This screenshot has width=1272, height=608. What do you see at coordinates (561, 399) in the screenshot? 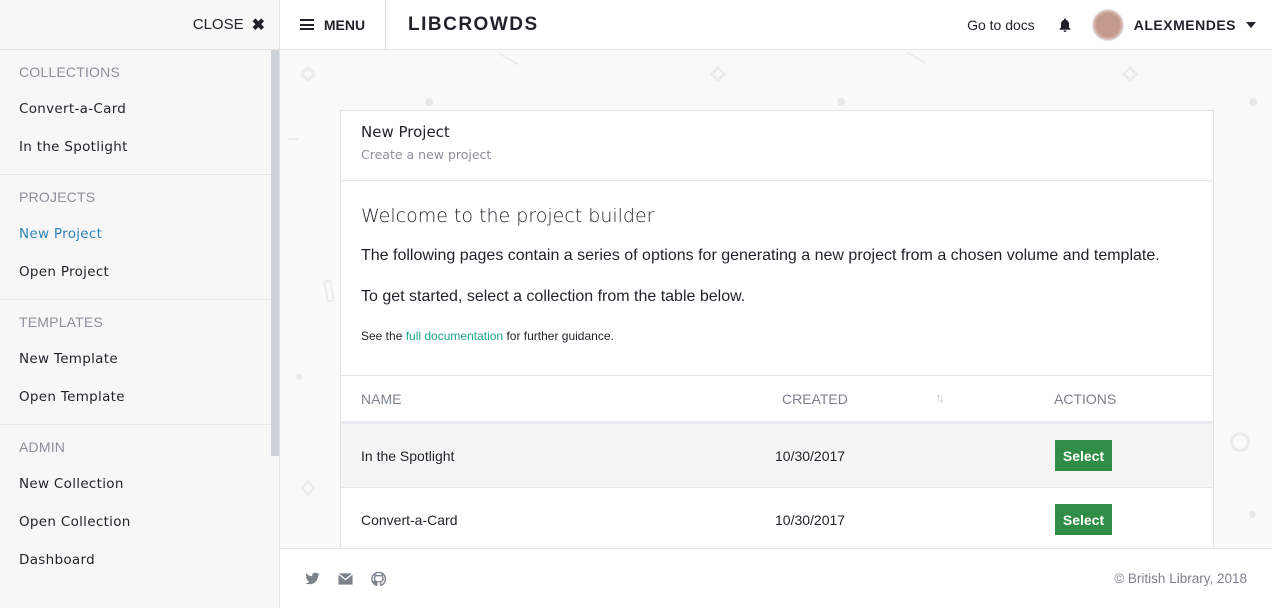
I see `column-header-name: NAME` at bounding box center [561, 399].